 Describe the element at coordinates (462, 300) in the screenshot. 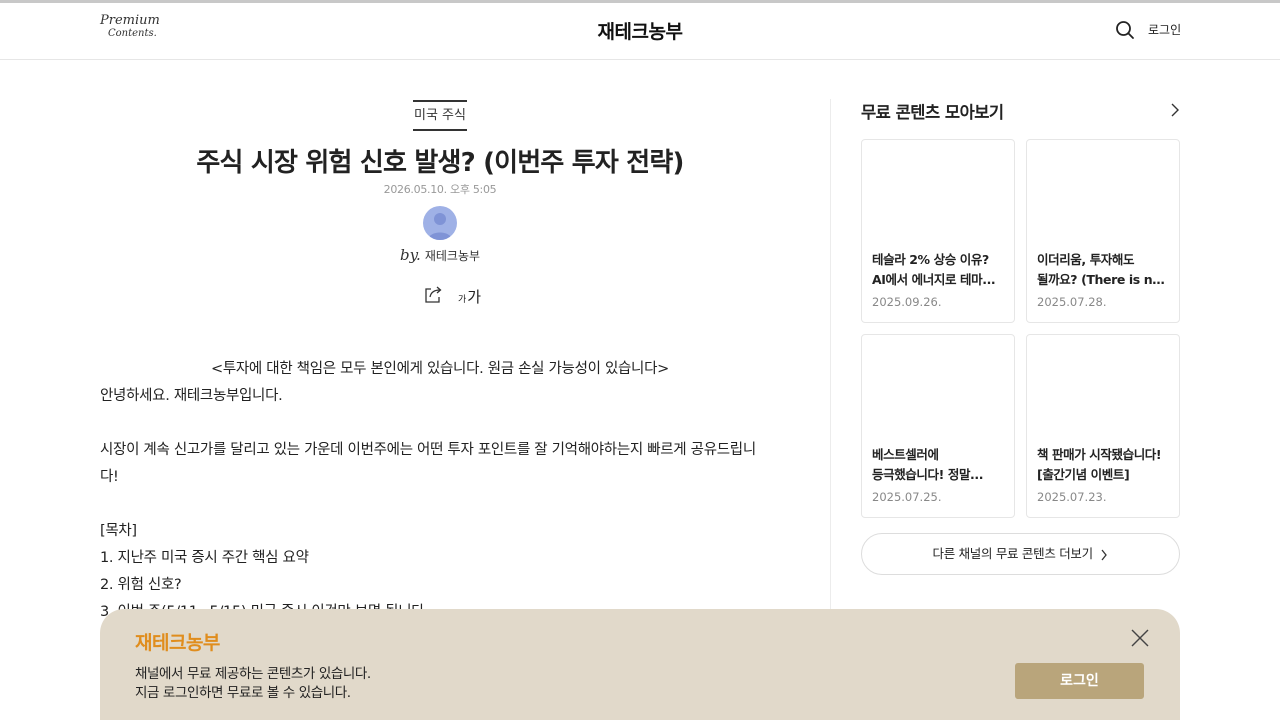

I see `font-size-small: 가` at that location.